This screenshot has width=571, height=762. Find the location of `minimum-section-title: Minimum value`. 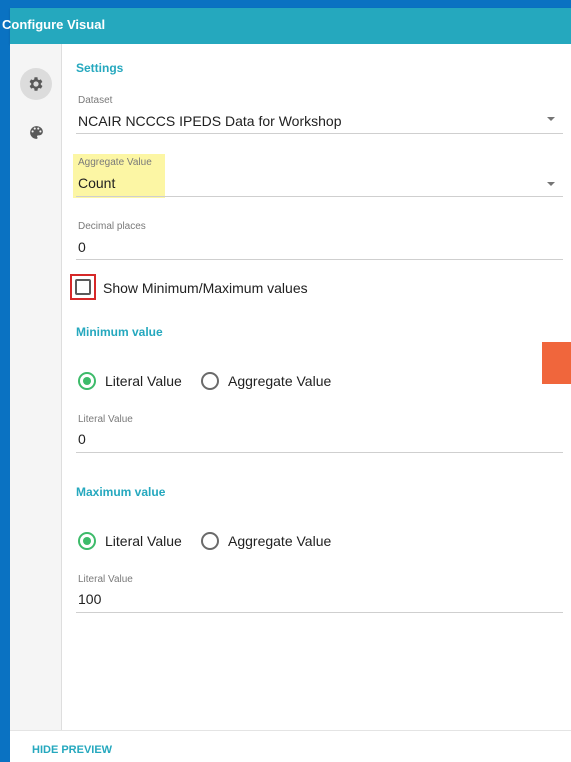

minimum-section-title: Minimum value is located at coordinates (119, 332).